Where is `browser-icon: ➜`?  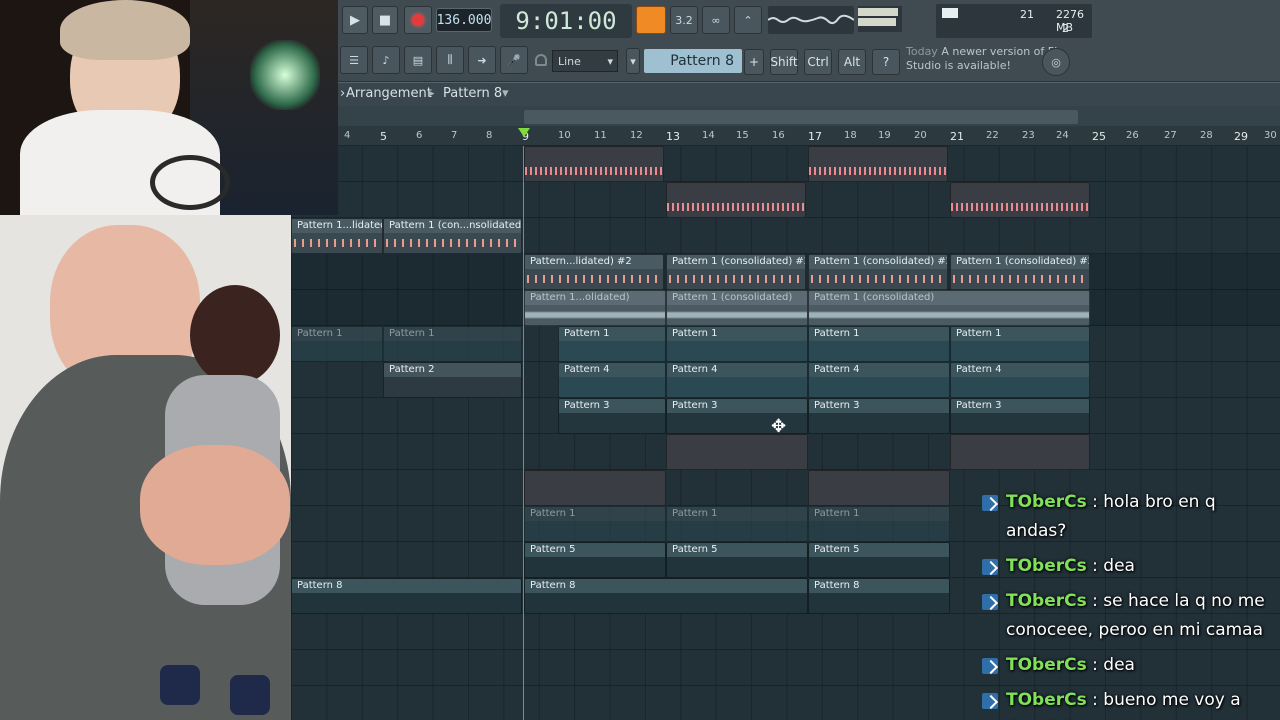 browser-icon: ➜ is located at coordinates (482, 60).